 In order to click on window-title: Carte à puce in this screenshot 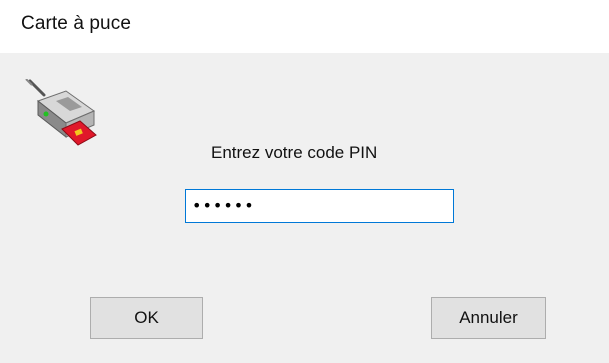, I will do `click(76, 23)`.